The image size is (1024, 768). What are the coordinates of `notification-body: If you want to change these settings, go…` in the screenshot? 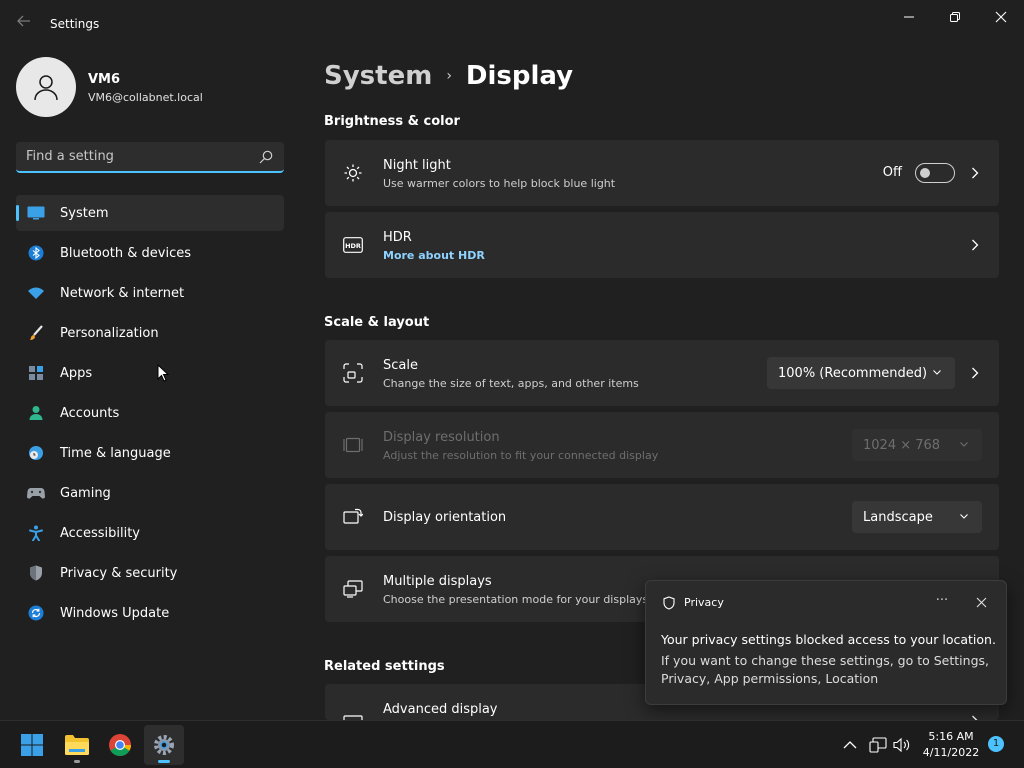 It's located at (825, 669).